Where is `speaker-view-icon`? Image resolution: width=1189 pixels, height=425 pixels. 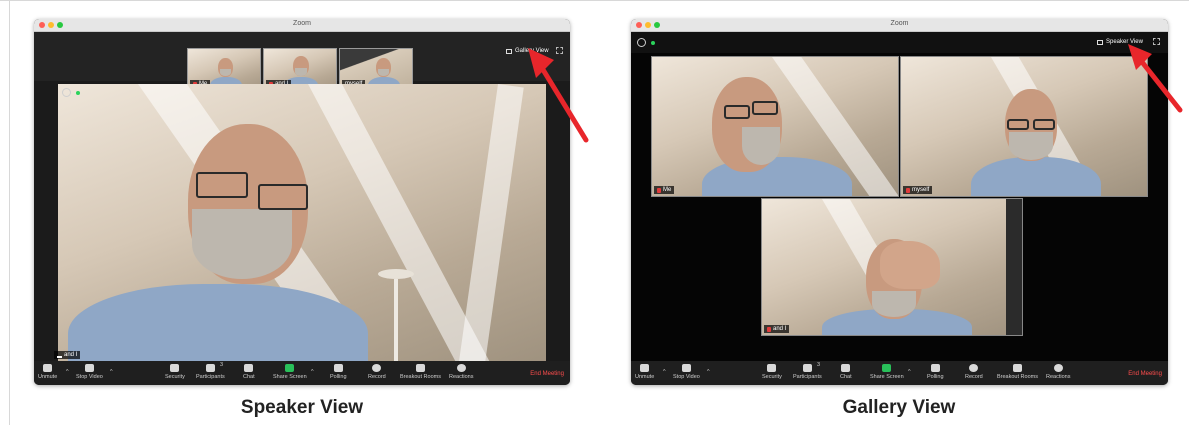 speaker-view-icon is located at coordinates (1100, 42).